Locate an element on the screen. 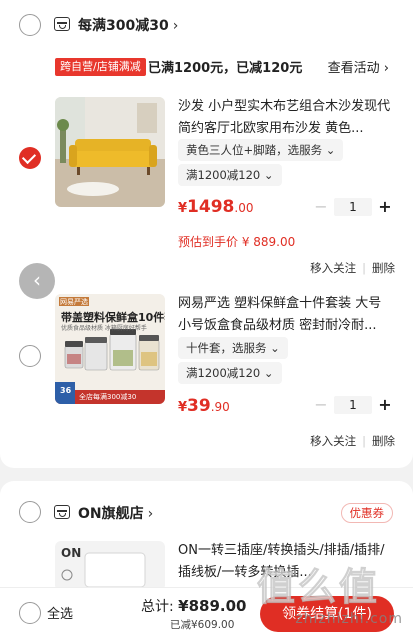 The width and height of the screenshot is (413, 639). coupon-button: 优惠券 is located at coordinates (366, 513).